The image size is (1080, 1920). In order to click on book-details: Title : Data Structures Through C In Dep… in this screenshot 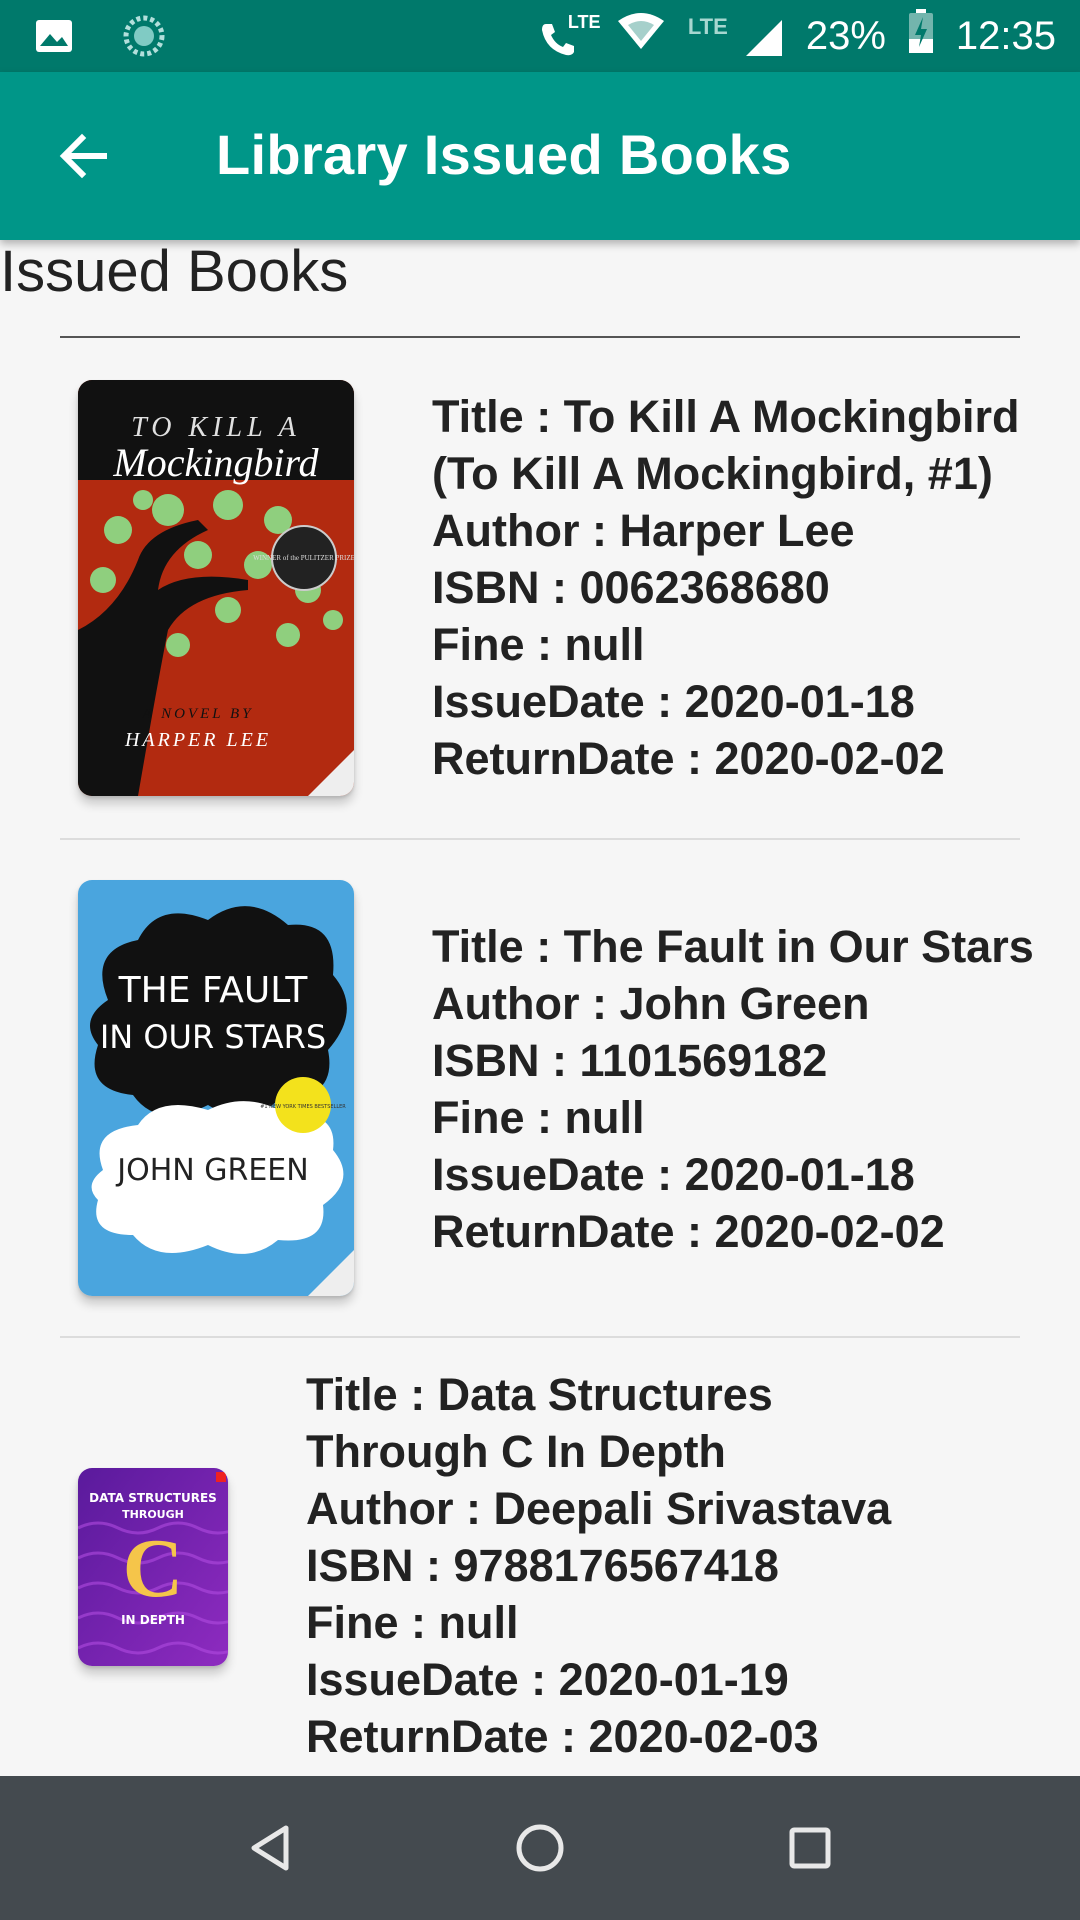, I will do `click(598, 1565)`.